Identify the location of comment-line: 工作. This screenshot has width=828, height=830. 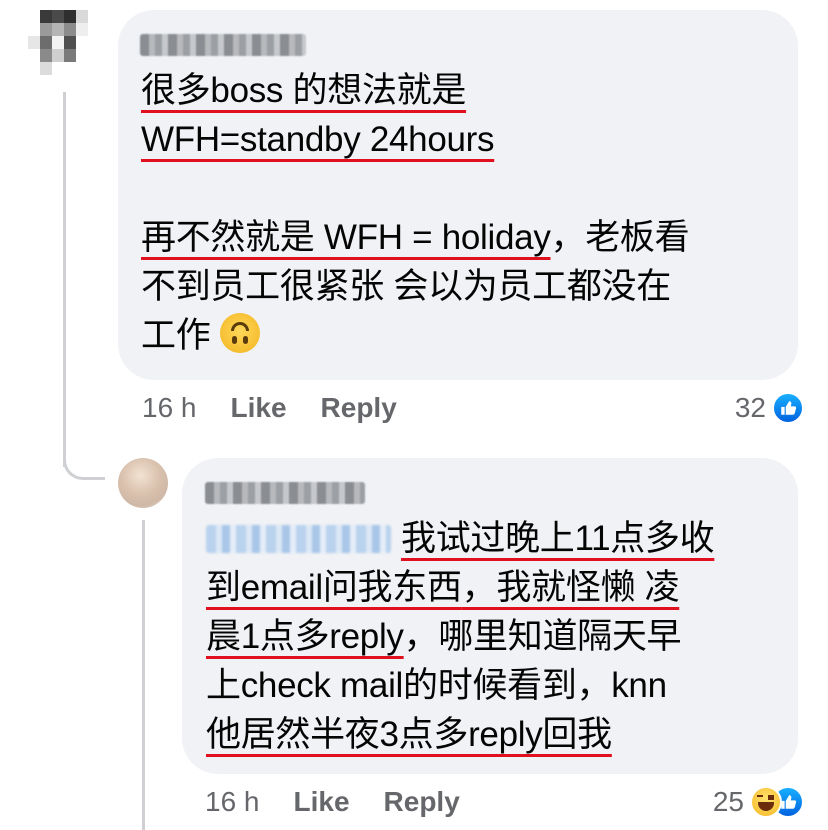
(176, 335).